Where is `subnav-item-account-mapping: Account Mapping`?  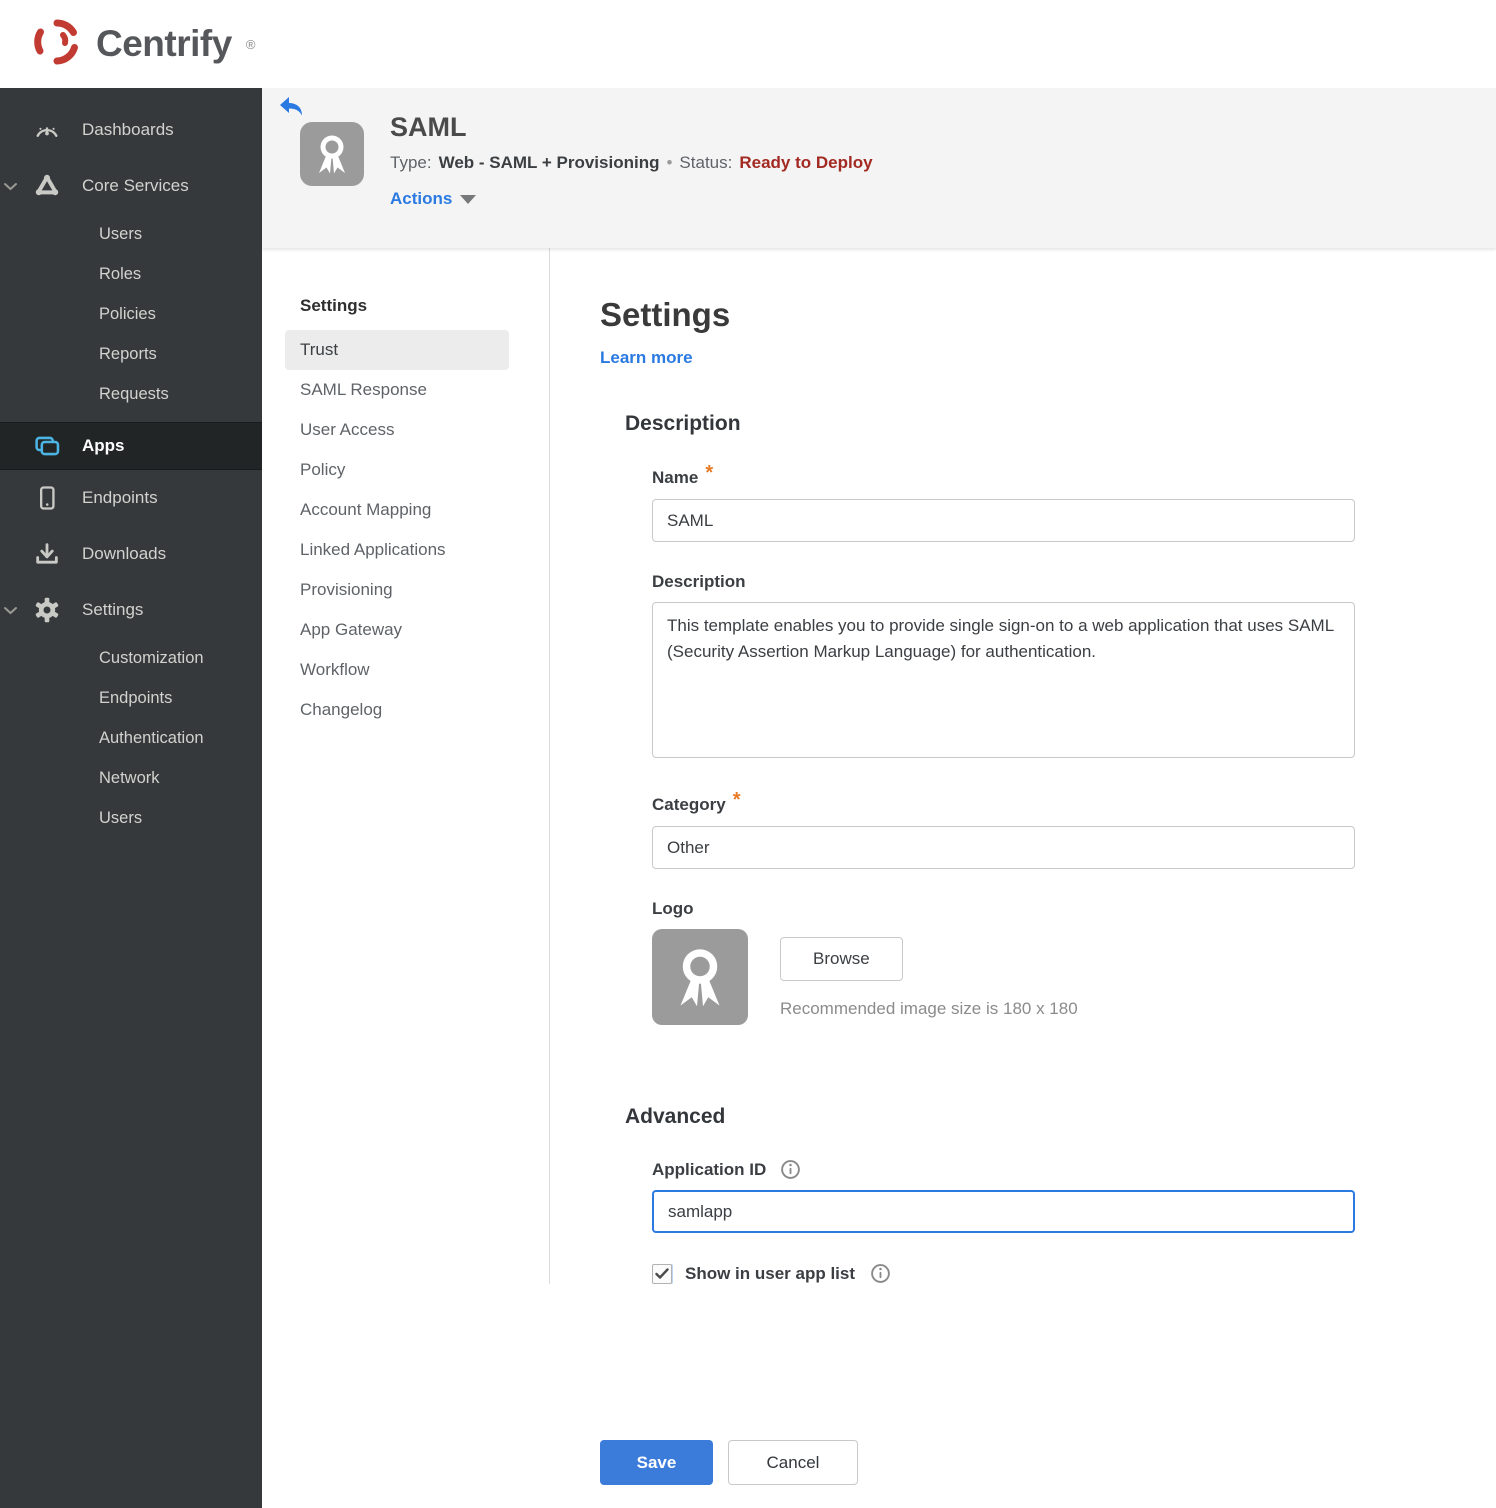
subnav-item-account-mapping: Account Mapping is located at coordinates (397, 510).